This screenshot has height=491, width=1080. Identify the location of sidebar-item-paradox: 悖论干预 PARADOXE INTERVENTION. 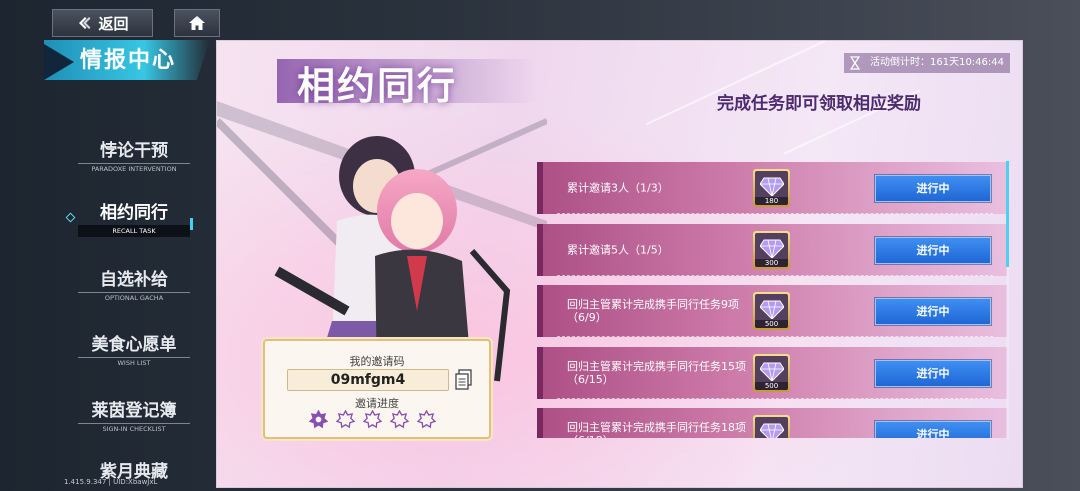
(134, 154).